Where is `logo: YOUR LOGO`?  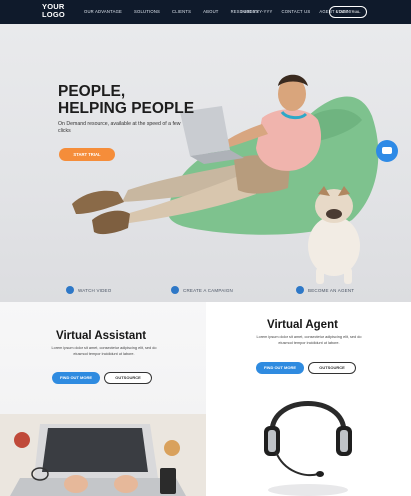 logo: YOUR LOGO is located at coordinates (53, 11).